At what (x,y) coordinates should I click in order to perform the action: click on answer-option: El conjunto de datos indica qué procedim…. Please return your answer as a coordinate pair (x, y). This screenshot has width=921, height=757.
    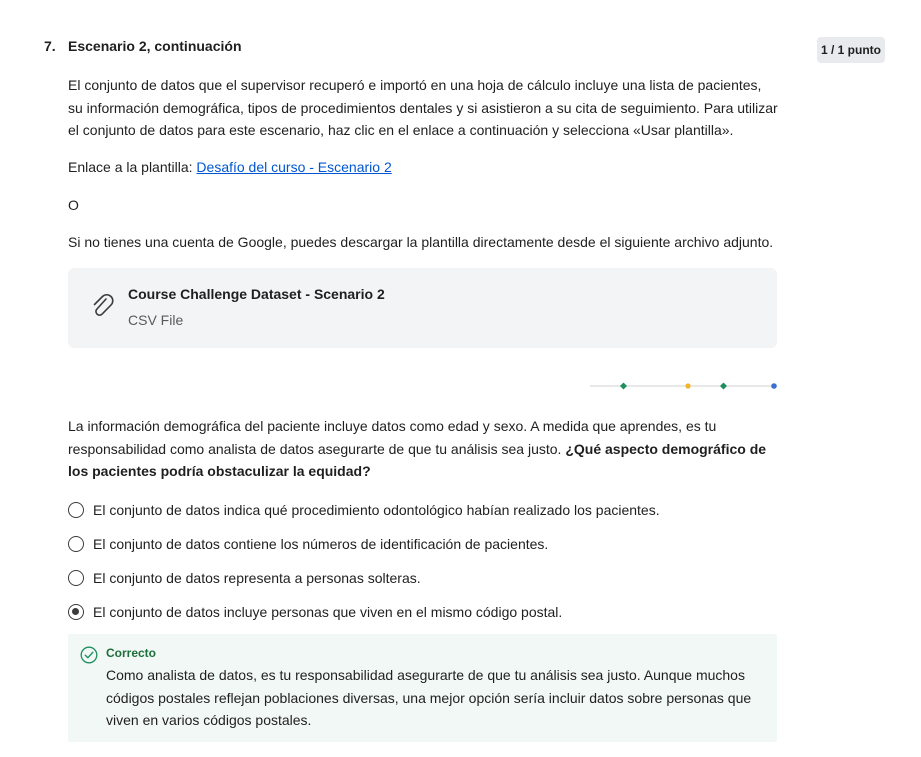
    Looking at the image, I should click on (364, 510).